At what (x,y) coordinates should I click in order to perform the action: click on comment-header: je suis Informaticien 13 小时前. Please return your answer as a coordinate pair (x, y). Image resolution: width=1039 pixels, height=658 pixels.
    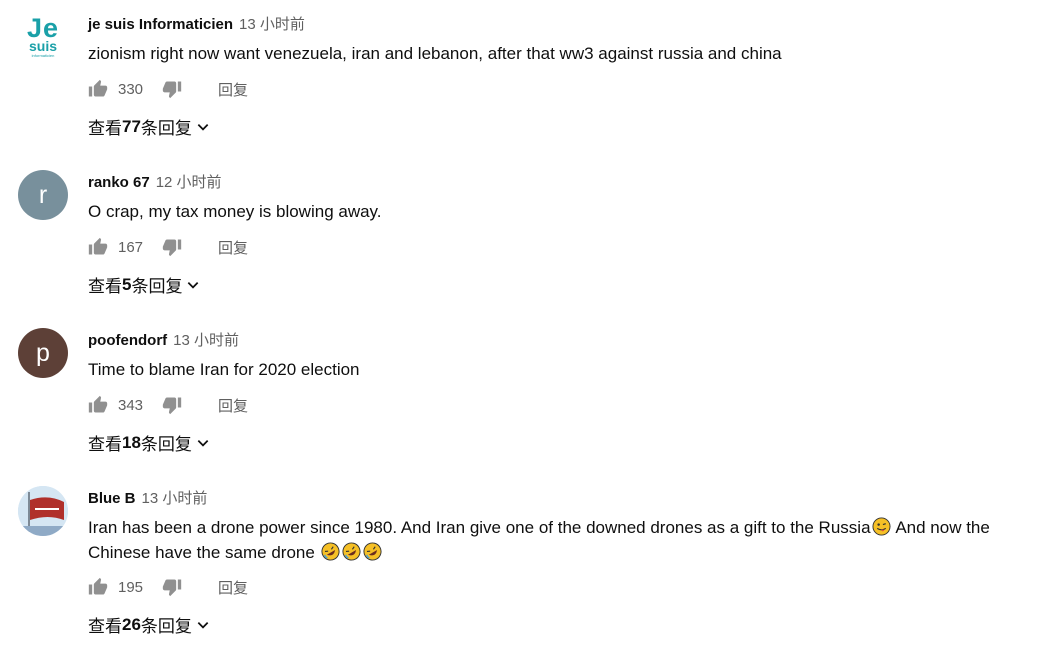
    Looking at the image, I should click on (196, 23).